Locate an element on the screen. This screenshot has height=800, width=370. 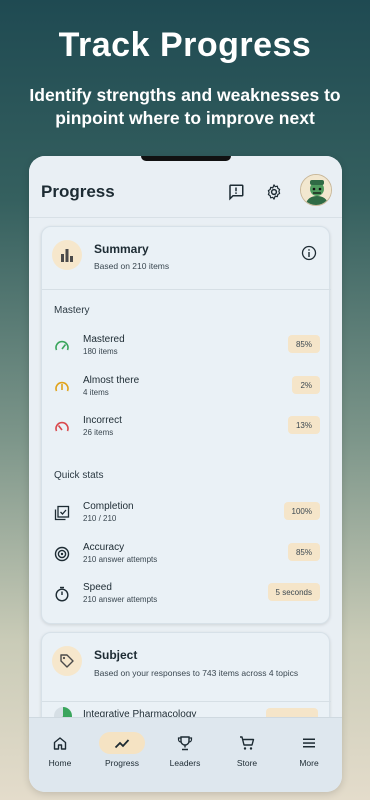
nav-home: Home is located at coordinates (60, 755).